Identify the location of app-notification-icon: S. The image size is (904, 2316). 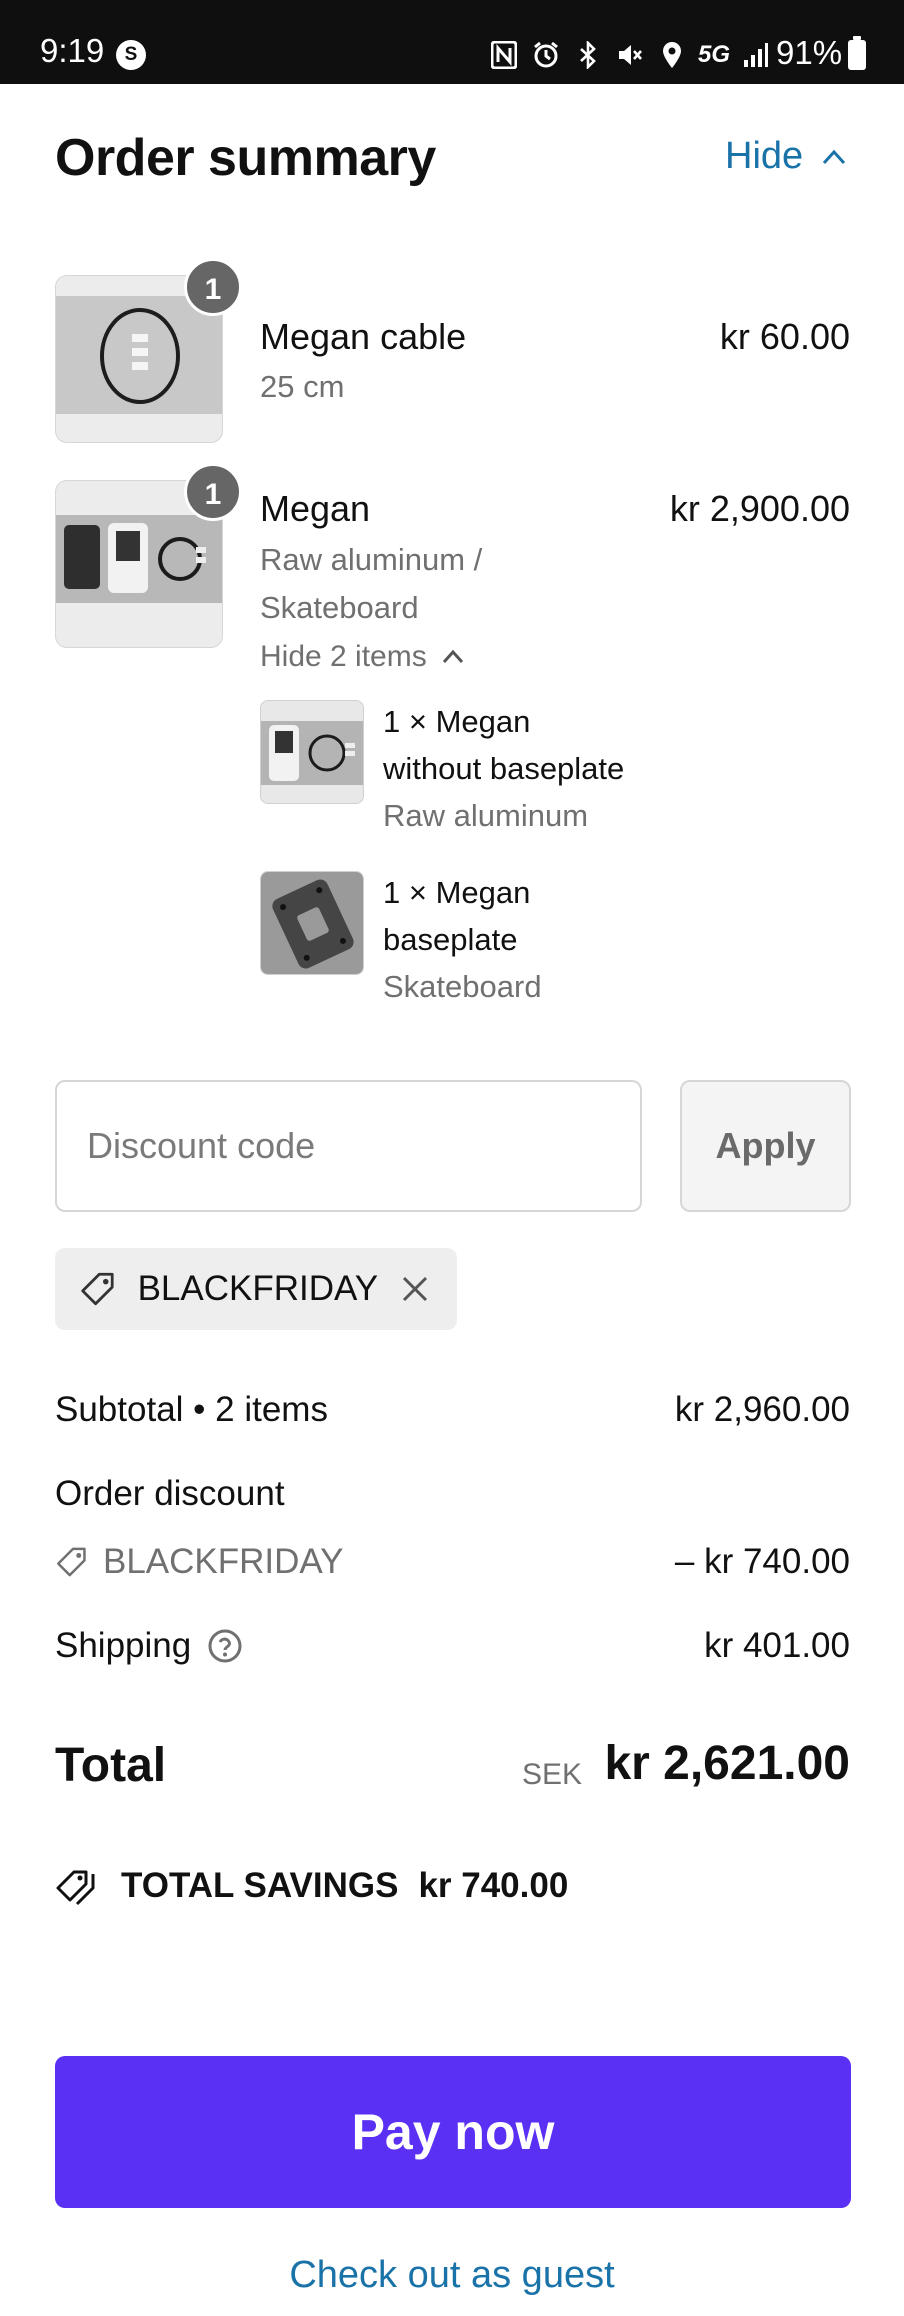
(131, 55).